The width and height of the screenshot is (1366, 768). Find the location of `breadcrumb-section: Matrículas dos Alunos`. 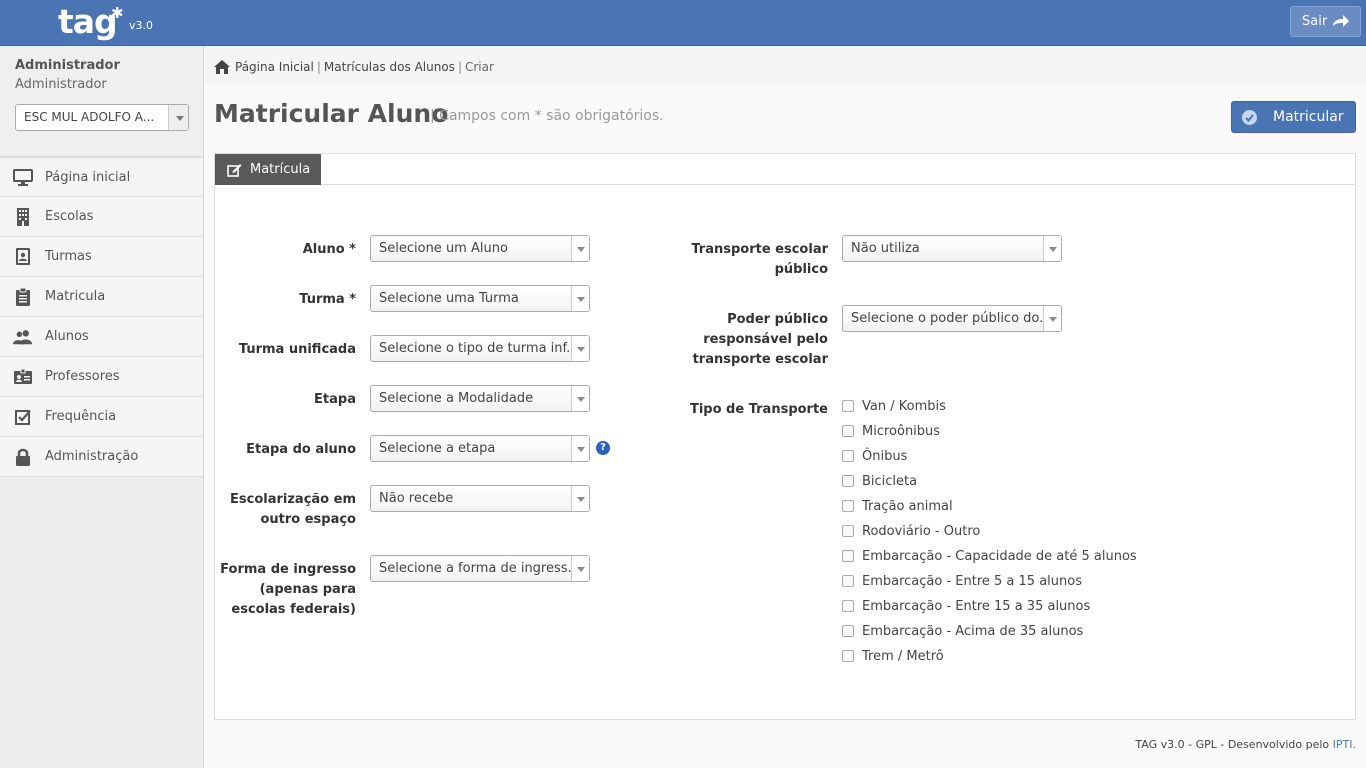

breadcrumb-section: Matrículas dos Alunos is located at coordinates (389, 67).